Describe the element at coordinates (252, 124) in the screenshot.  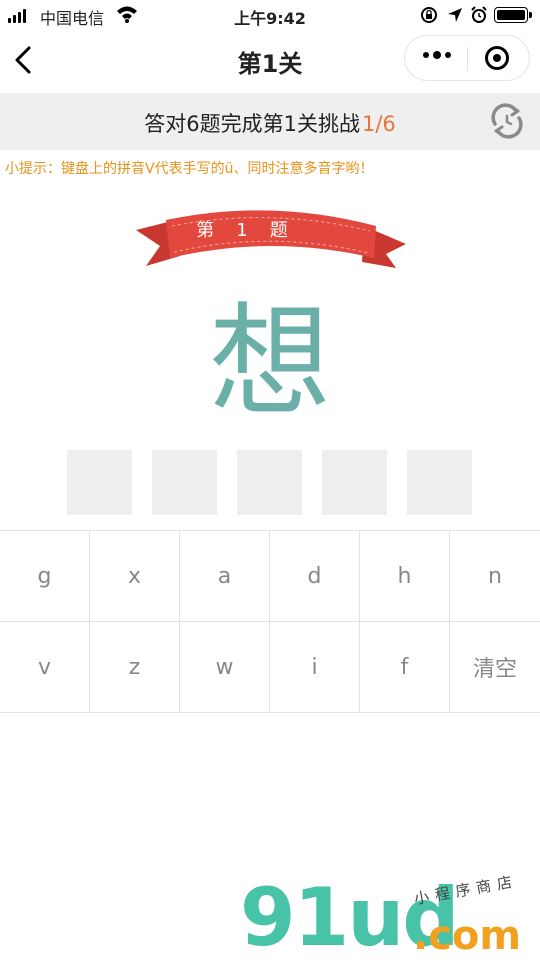
I see `challenge-text: 答对6题完成第1关挑战` at that location.